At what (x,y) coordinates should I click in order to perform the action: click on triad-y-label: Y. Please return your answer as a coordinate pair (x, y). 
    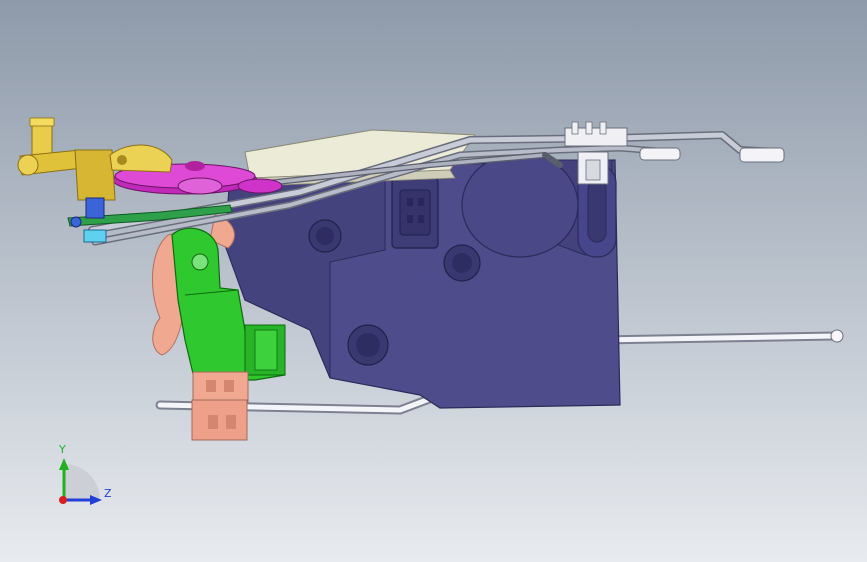
    Looking at the image, I should click on (62, 449).